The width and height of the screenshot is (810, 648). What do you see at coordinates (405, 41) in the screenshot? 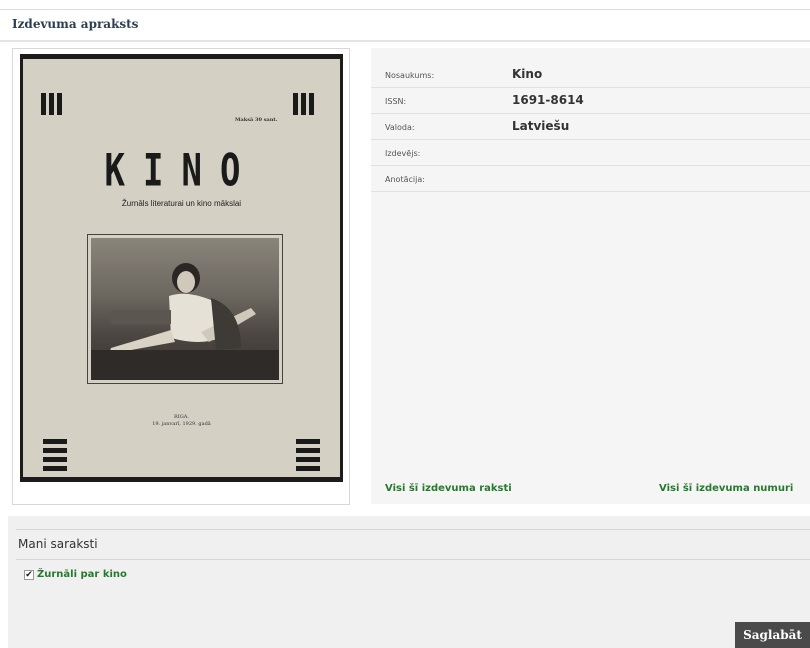
I see `title-divider` at bounding box center [405, 41].